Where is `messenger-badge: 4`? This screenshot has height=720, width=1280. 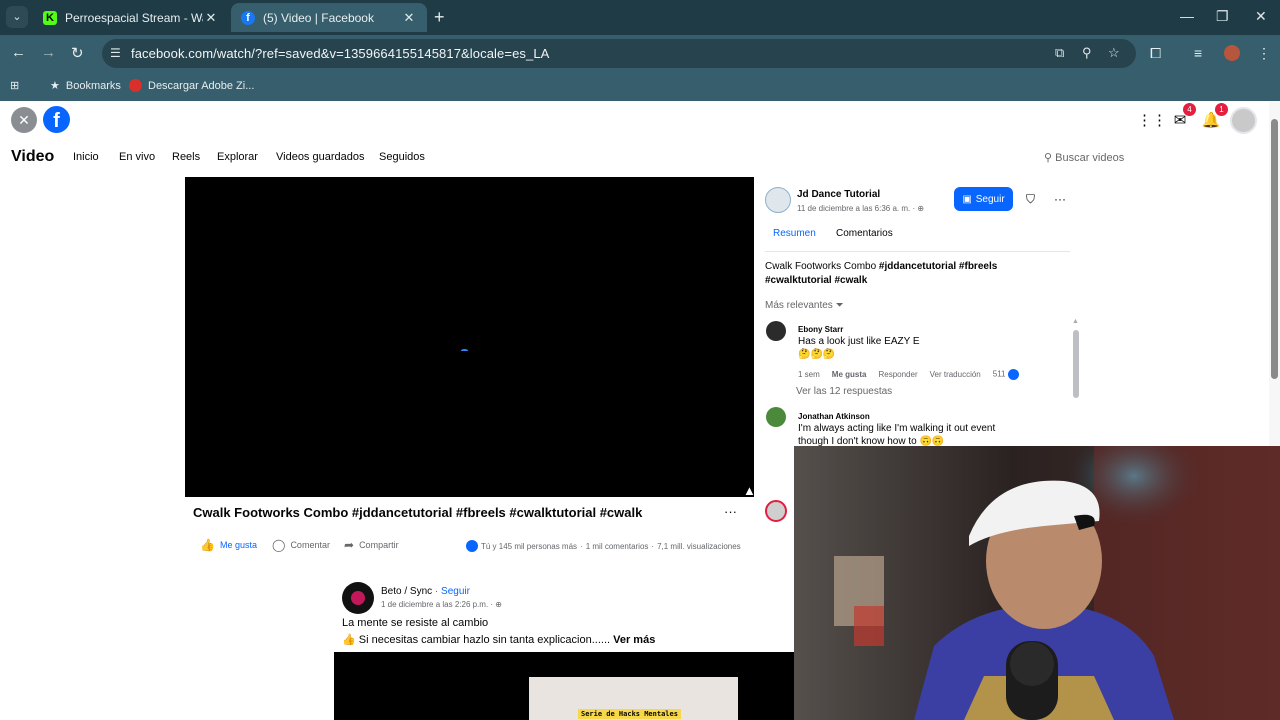
messenger-badge: 4 is located at coordinates (1189, 109).